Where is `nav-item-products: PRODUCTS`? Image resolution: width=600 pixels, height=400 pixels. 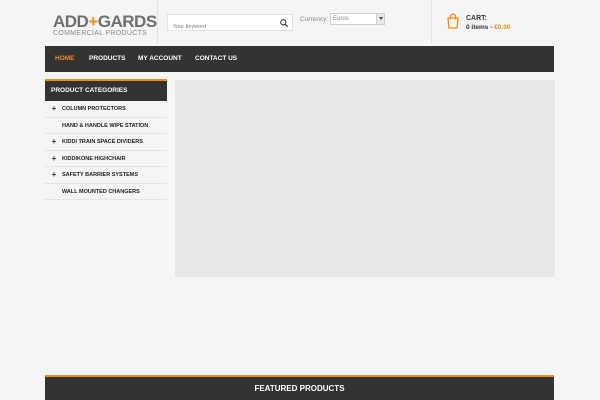
nav-item-products: PRODUCTS is located at coordinates (107, 59).